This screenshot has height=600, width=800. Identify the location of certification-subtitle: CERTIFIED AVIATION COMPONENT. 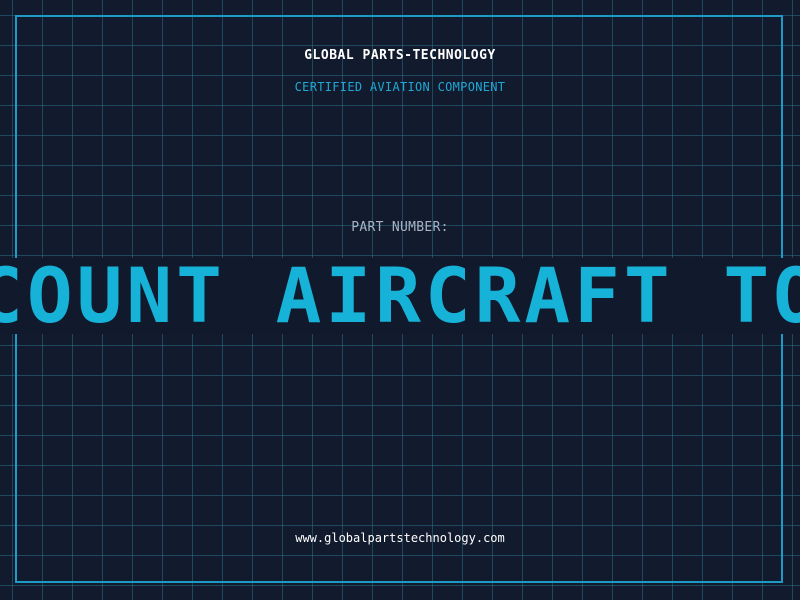
(400, 87).